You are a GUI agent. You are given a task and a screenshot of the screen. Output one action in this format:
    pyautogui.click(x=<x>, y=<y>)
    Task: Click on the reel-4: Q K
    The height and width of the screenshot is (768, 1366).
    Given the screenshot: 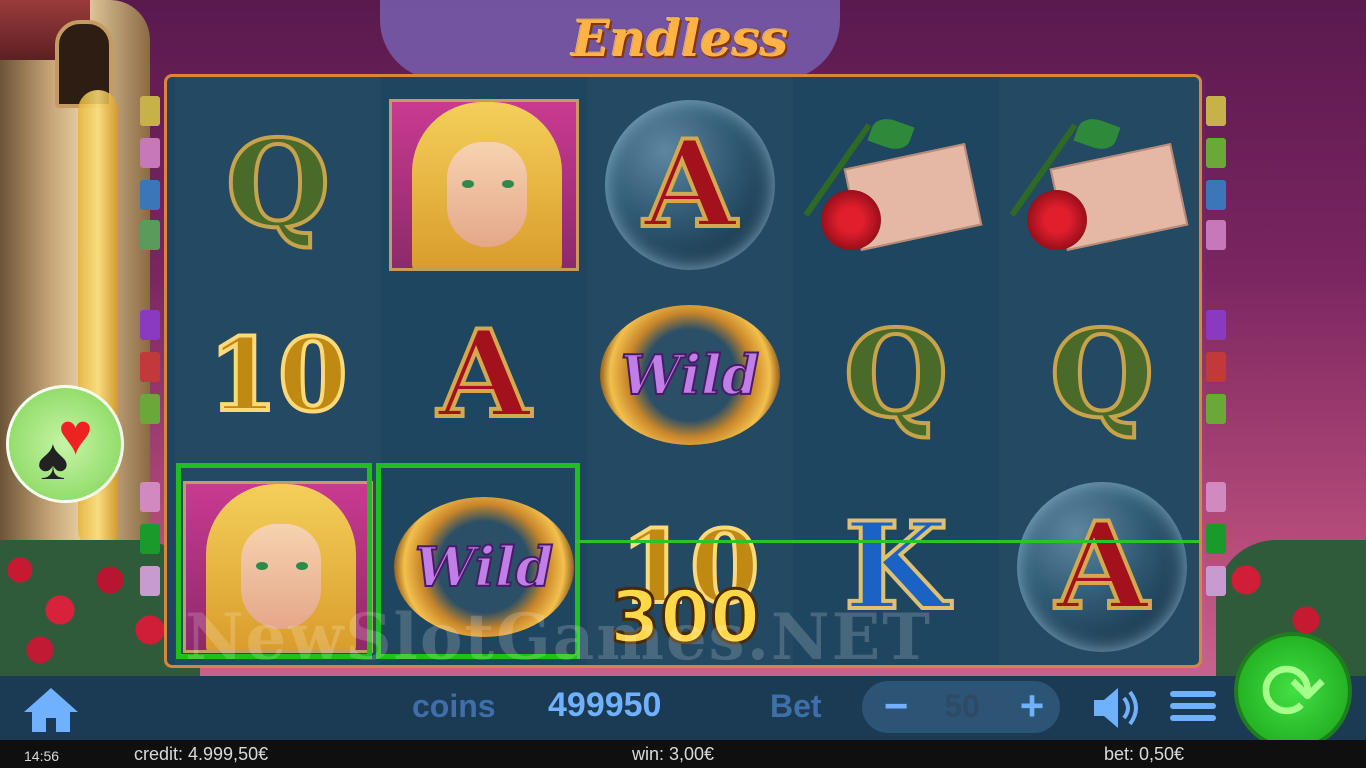 What is the action you would take?
    pyautogui.click(x=896, y=371)
    